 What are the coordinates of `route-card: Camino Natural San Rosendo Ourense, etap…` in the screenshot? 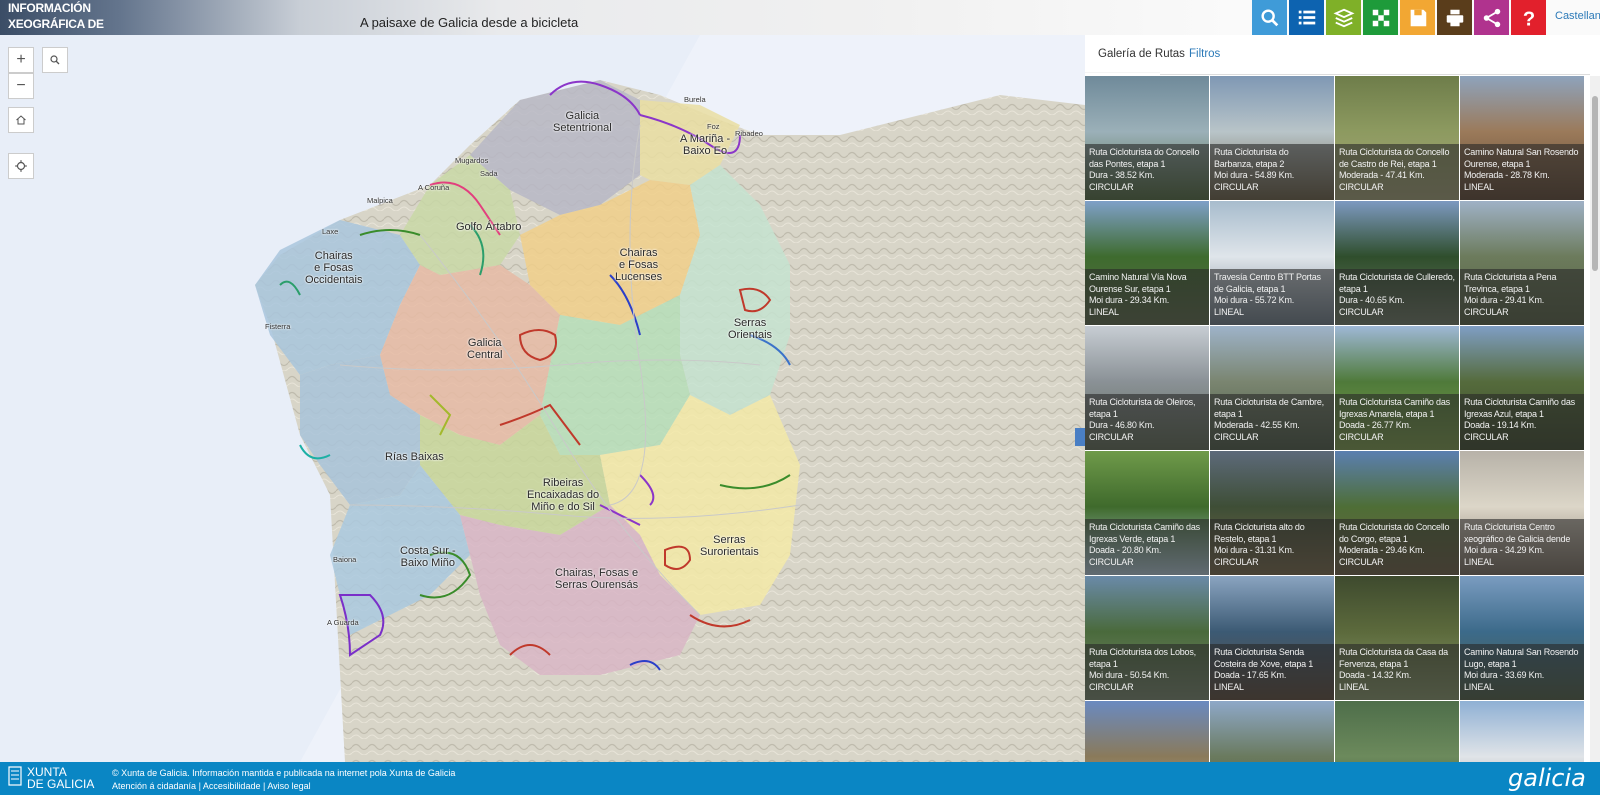 It's located at (1522, 138).